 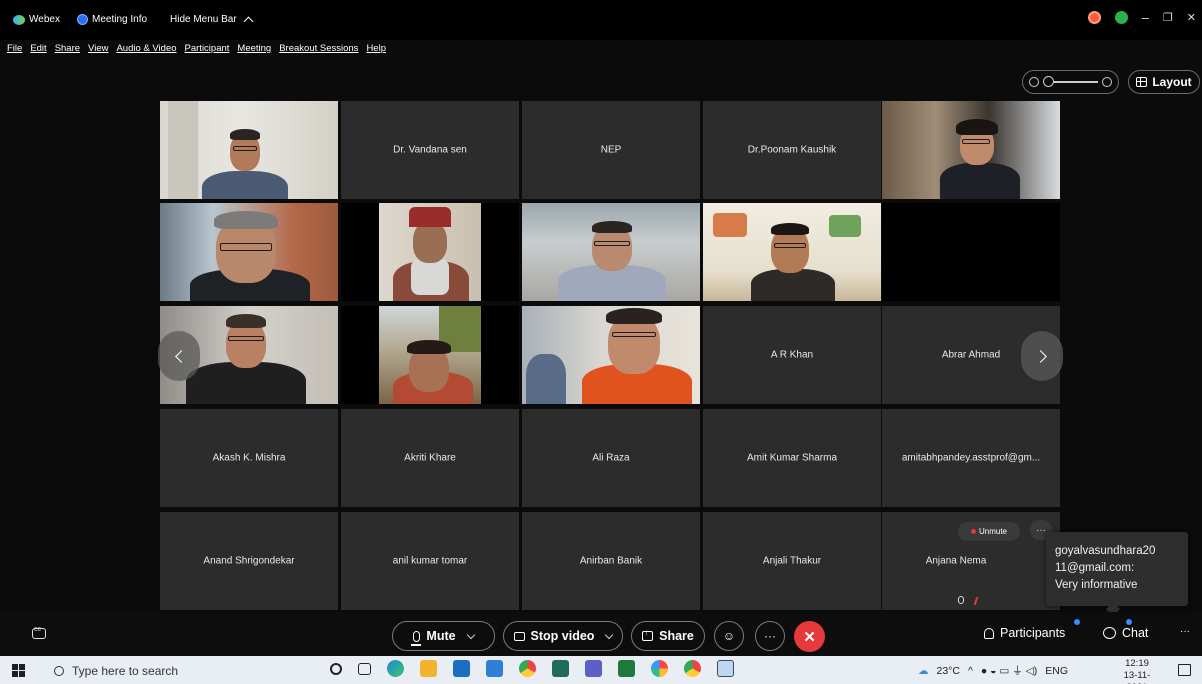 What do you see at coordinates (601, 20) in the screenshot?
I see `title-bar: Webex Meeting Info Hide Menu Bar – ❐ ✕` at bounding box center [601, 20].